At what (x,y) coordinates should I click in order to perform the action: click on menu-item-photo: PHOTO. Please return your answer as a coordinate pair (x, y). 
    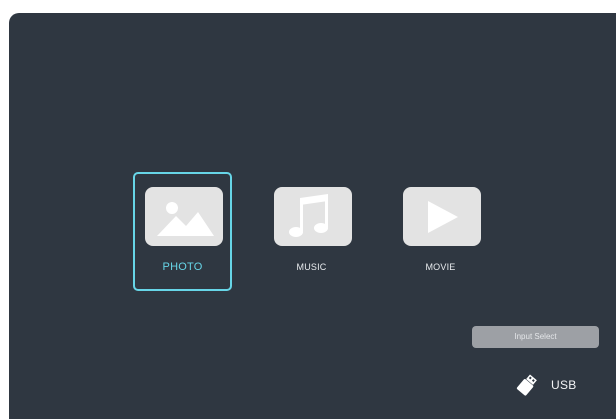
    Looking at the image, I should click on (182, 231).